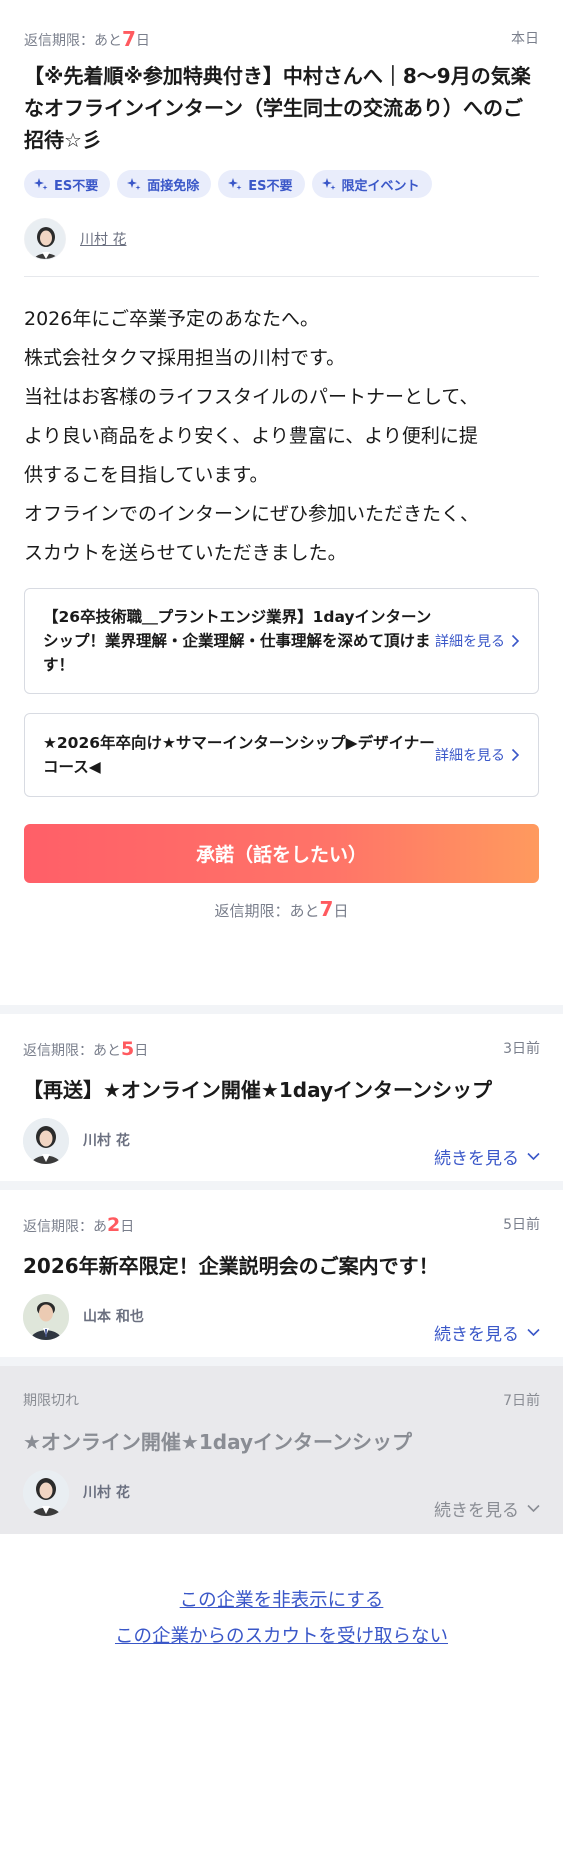 This screenshot has width=563, height=1860. I want to click on message-title: 【再送】★オンライン開催★1dayインターンシップ, so click(258, 1090).